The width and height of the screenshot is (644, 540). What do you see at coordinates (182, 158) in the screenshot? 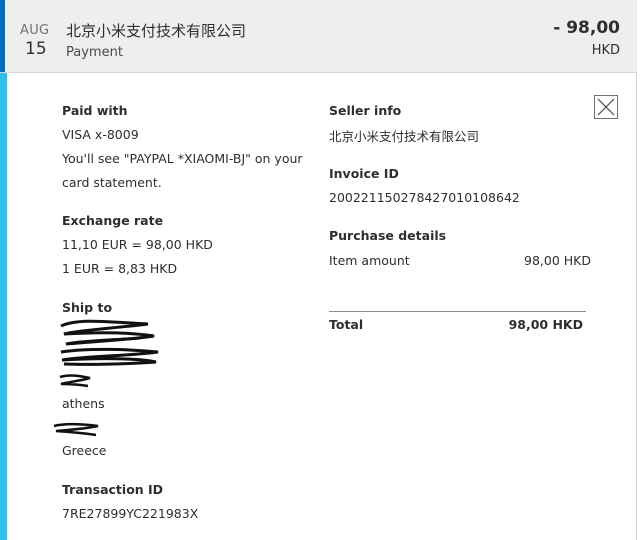
I see `statement-note-line1: You'll see "PAYPAL *XIAOMI-BJ" on your` at bounding box center [182, 158].